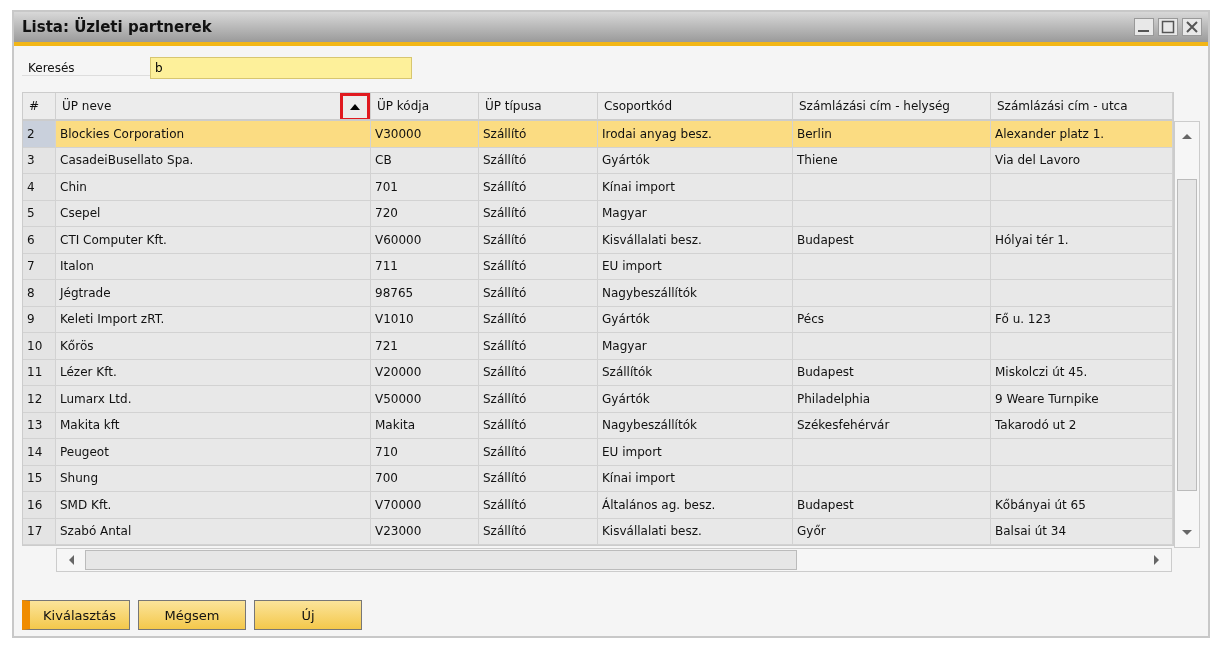 This screenshot has height=646, width=1214. Describe the element at coordinates (39, 399) in the screenshot. I see `row-number: 12` at that location.